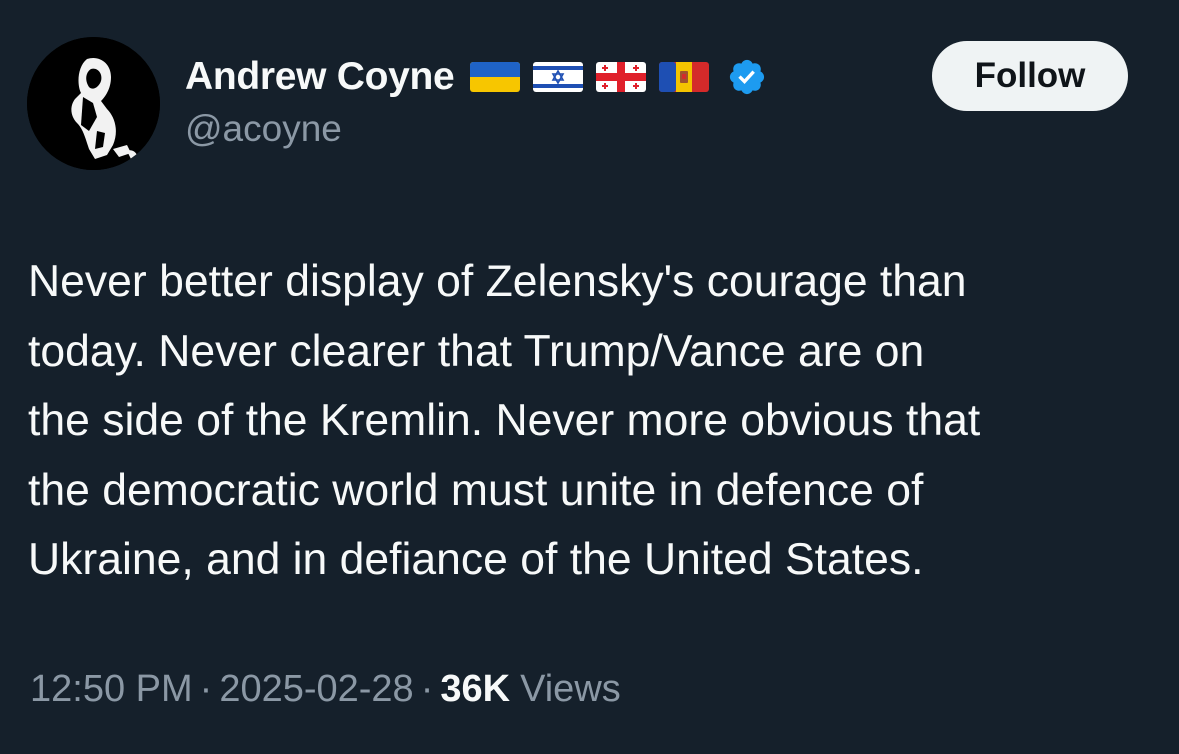 The height and width of the screenshot is (754, 1179). What do you see at coordinates (320, 77) in the screenshot?
I see `author-display-name: Andrew Coyne` at bounding box center [320, 77].